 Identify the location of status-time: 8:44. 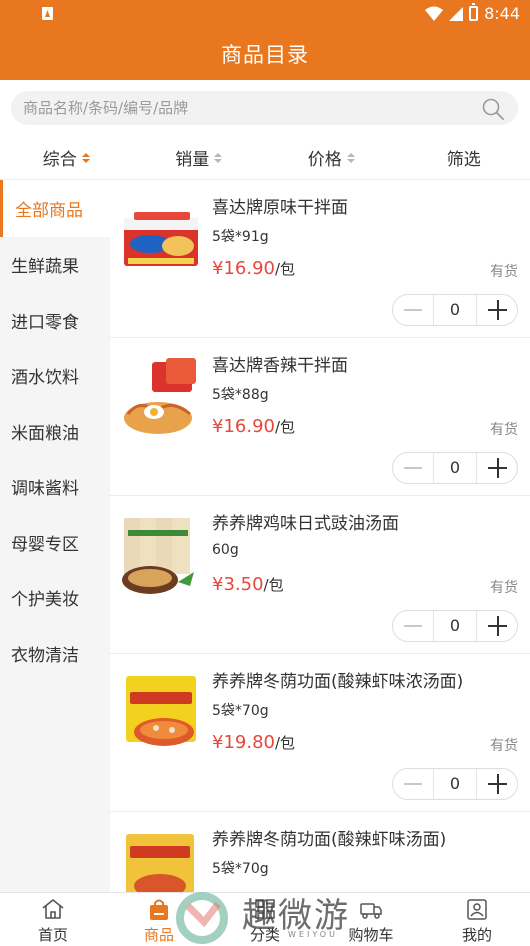
(502, 13).